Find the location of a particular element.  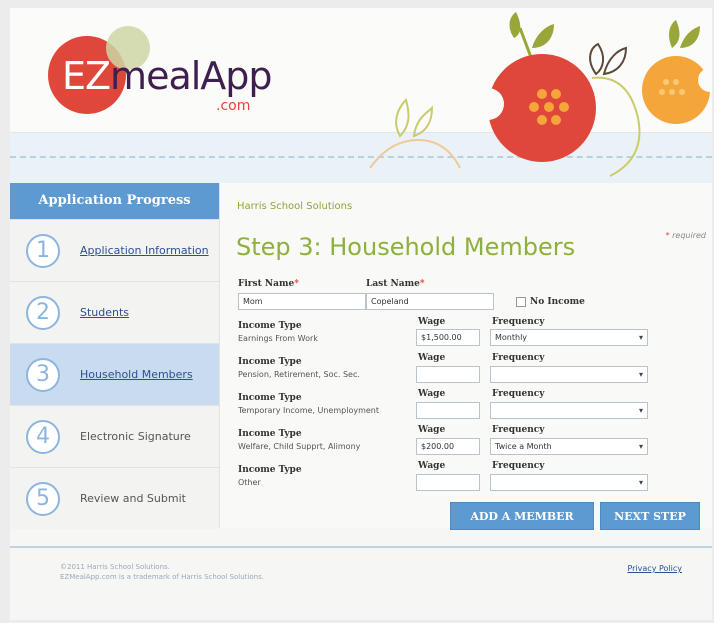

last-name-field: Copeland is located at coordinates (430, 301).